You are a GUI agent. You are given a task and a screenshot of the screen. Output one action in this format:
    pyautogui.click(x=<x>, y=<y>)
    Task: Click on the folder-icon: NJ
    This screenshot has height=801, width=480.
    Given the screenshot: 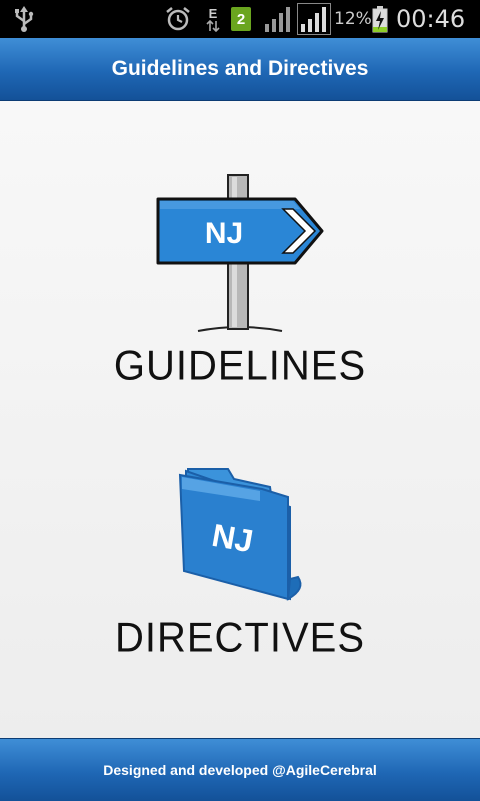 What is the action you would take?
    pyautogui.click(x=240, y=536)
    